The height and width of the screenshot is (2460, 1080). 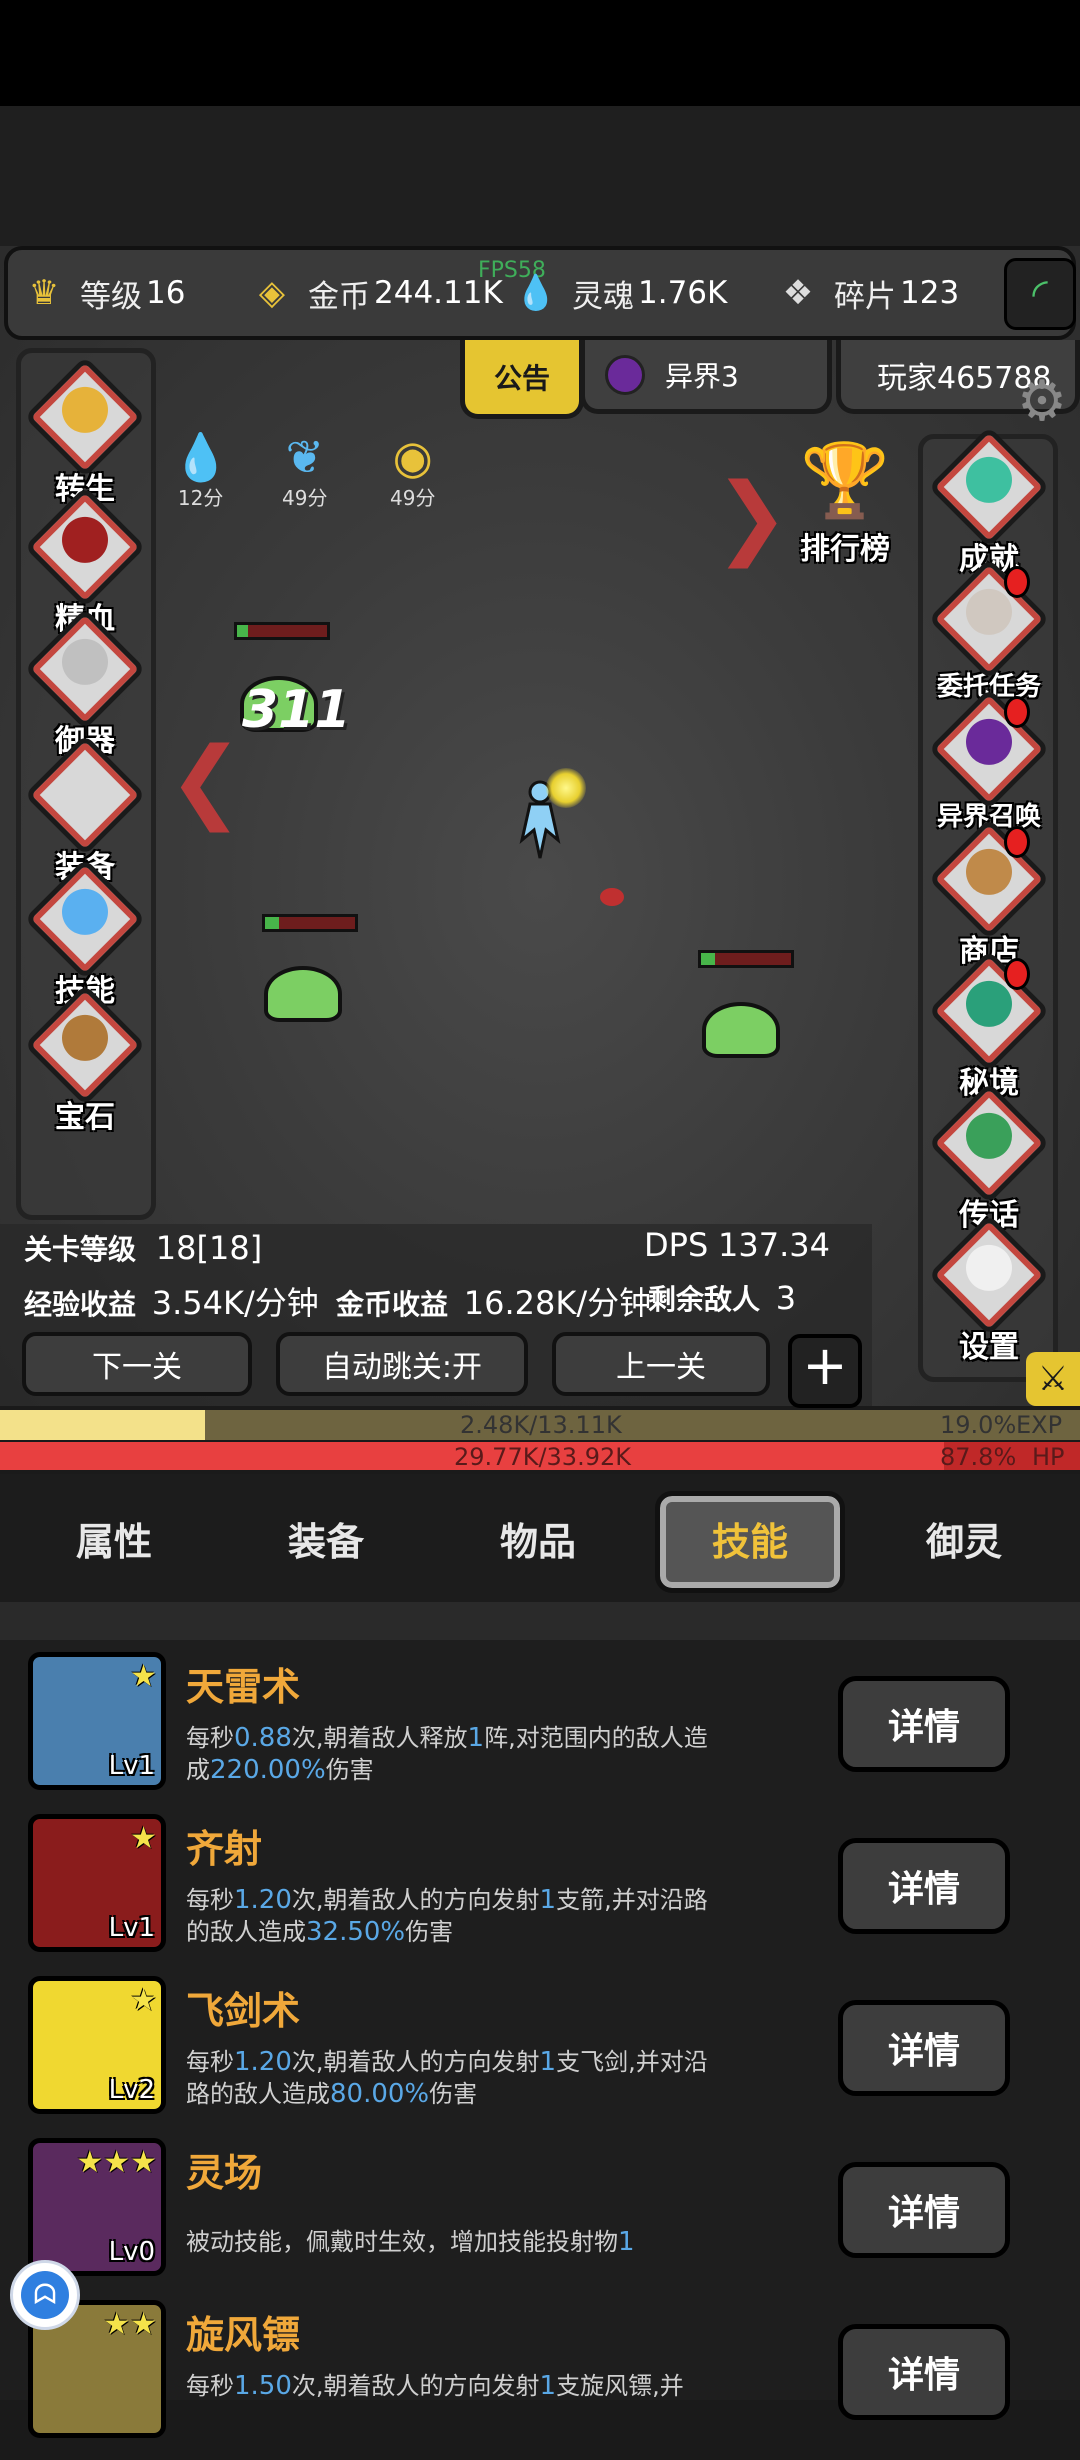 What do you see at coordinates (538, 1538) in the screenshot?
I see `tab-items: 物品` at bounding box center [538, 1538].